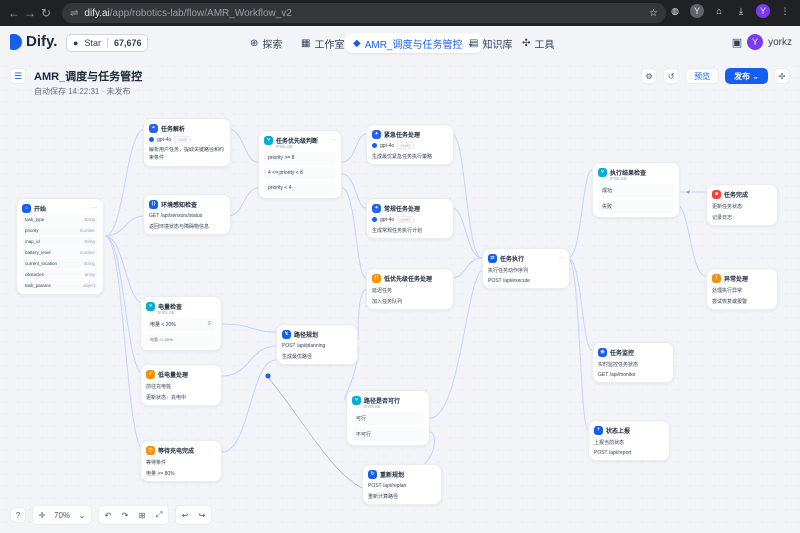  I want to click on node-monitor: ◉ 任务监控 实时监控任务状态 GET /api/monitor, so click(633, 362).